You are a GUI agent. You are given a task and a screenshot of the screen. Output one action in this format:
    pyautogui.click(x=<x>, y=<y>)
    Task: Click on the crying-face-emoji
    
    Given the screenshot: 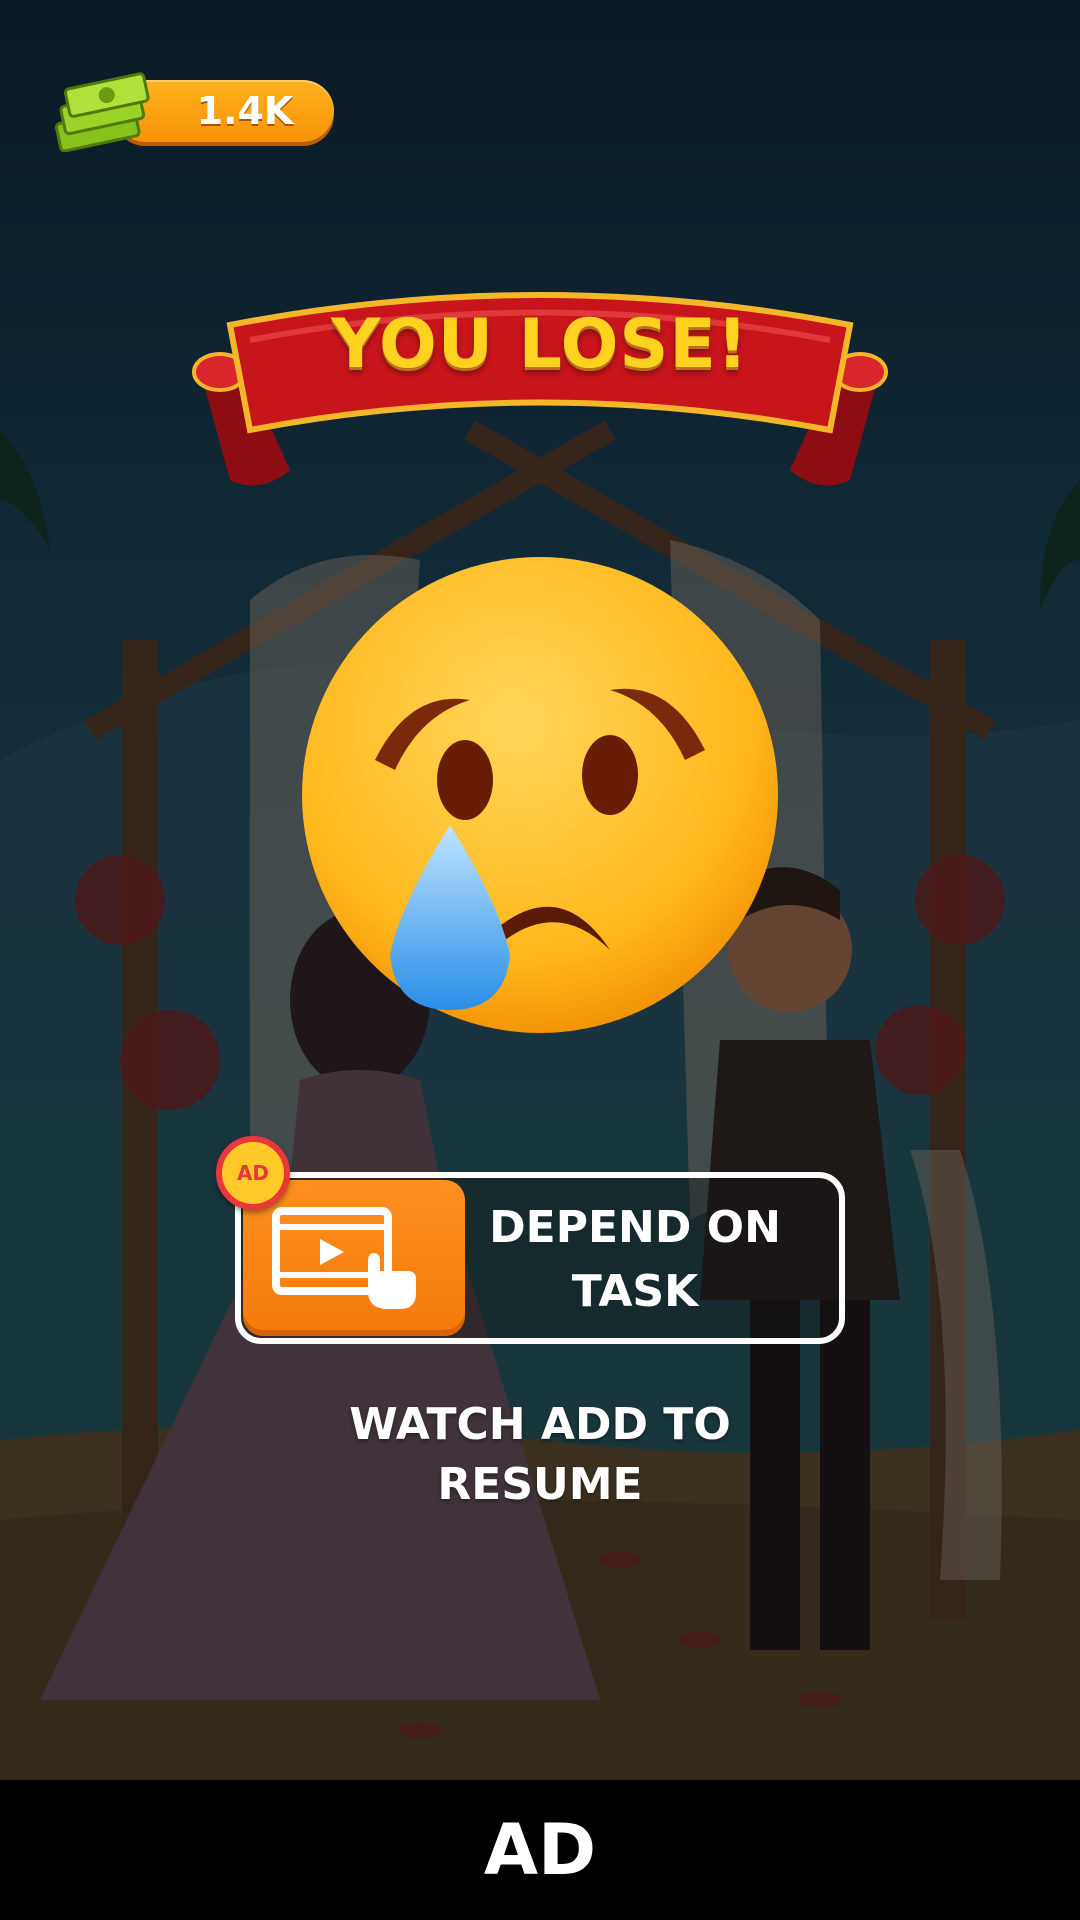 What is the action you would take?
    pyautogui.click(x=540, y=795)
    